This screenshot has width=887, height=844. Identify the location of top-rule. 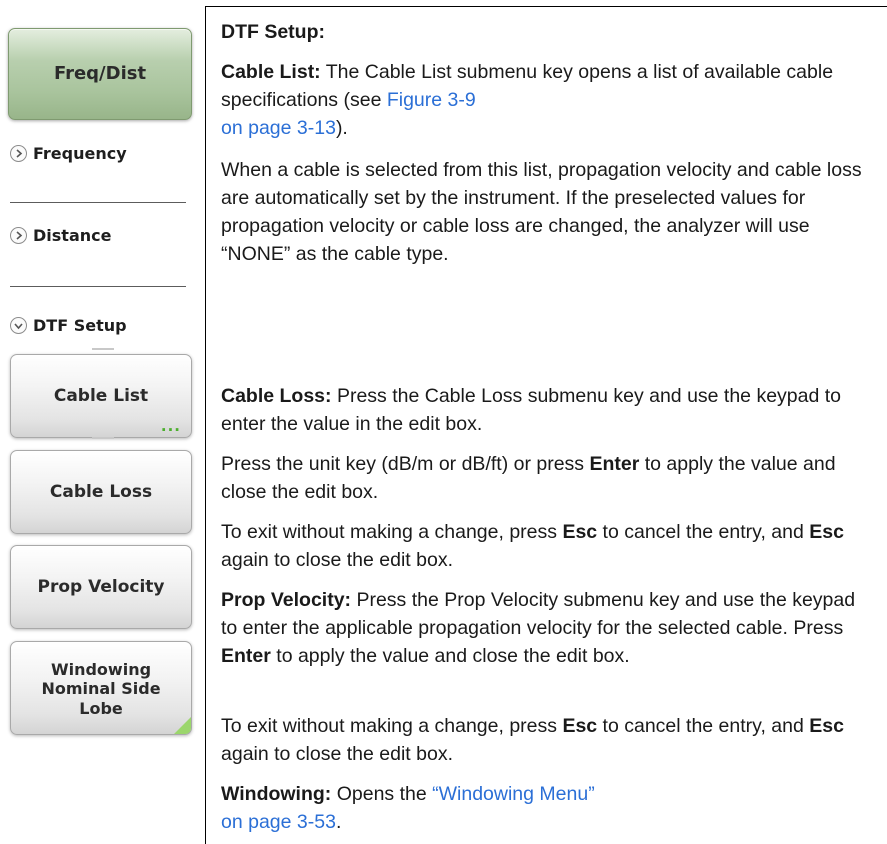
(546, 6).